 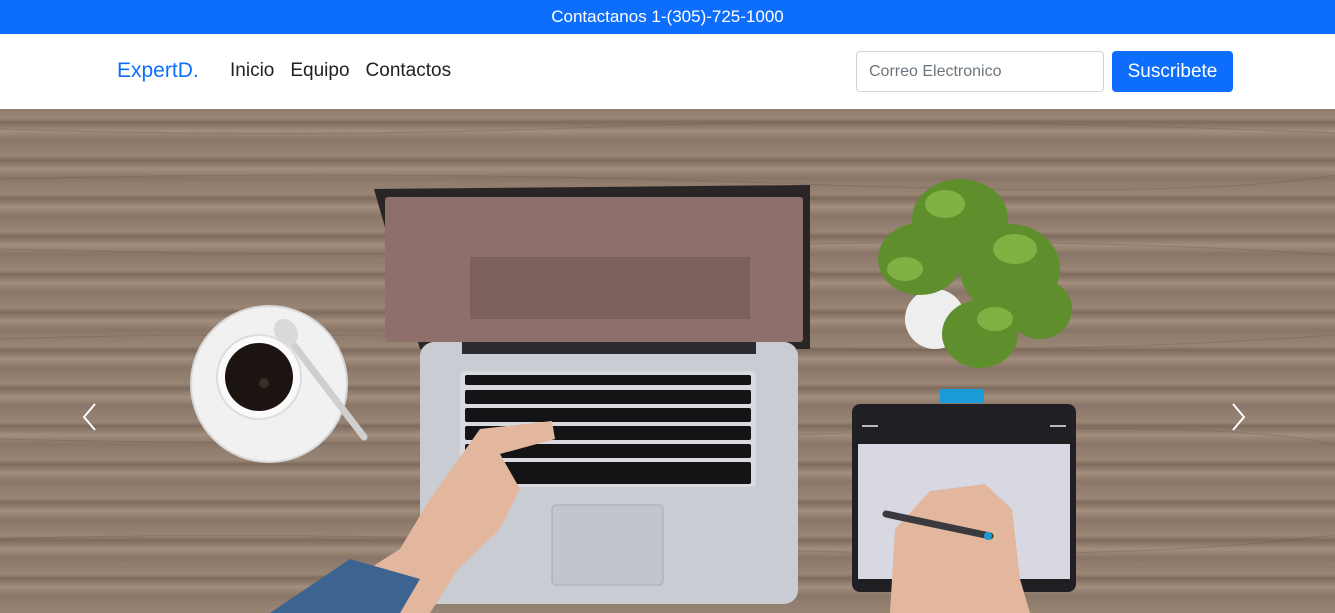 I want to click on contact-phone-text: Contactanos 1-(305)-725-1000, so click(x=667, y=16).